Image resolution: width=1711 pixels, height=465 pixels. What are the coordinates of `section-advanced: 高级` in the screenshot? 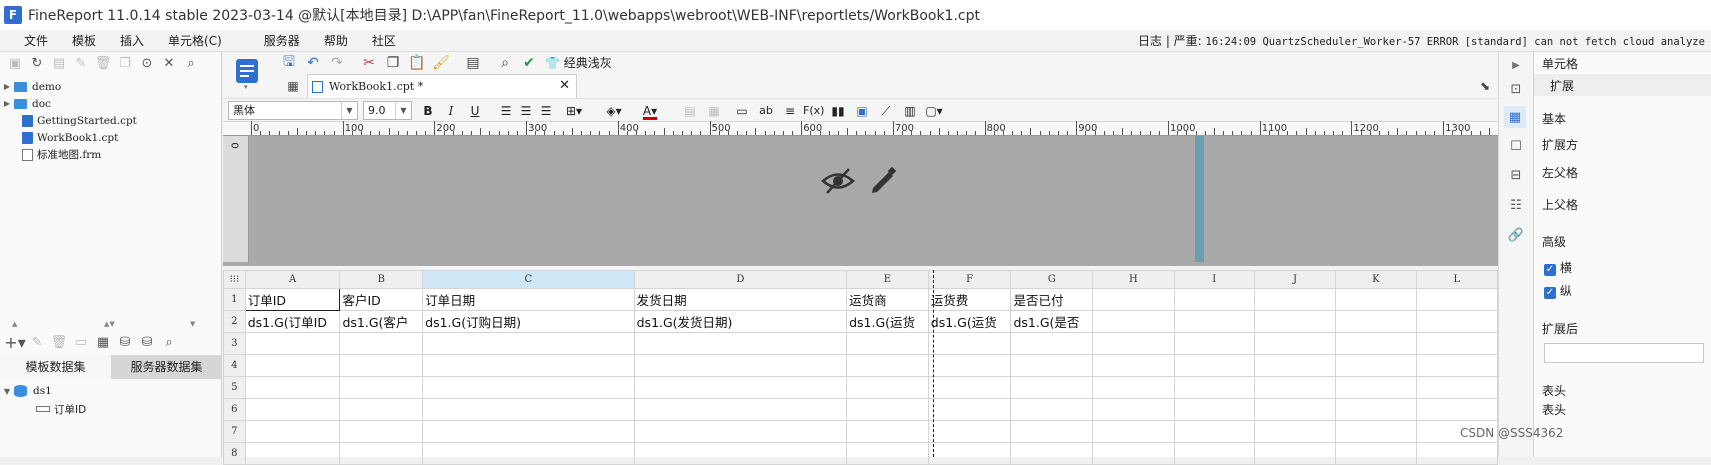 It's located at (1554, 241).